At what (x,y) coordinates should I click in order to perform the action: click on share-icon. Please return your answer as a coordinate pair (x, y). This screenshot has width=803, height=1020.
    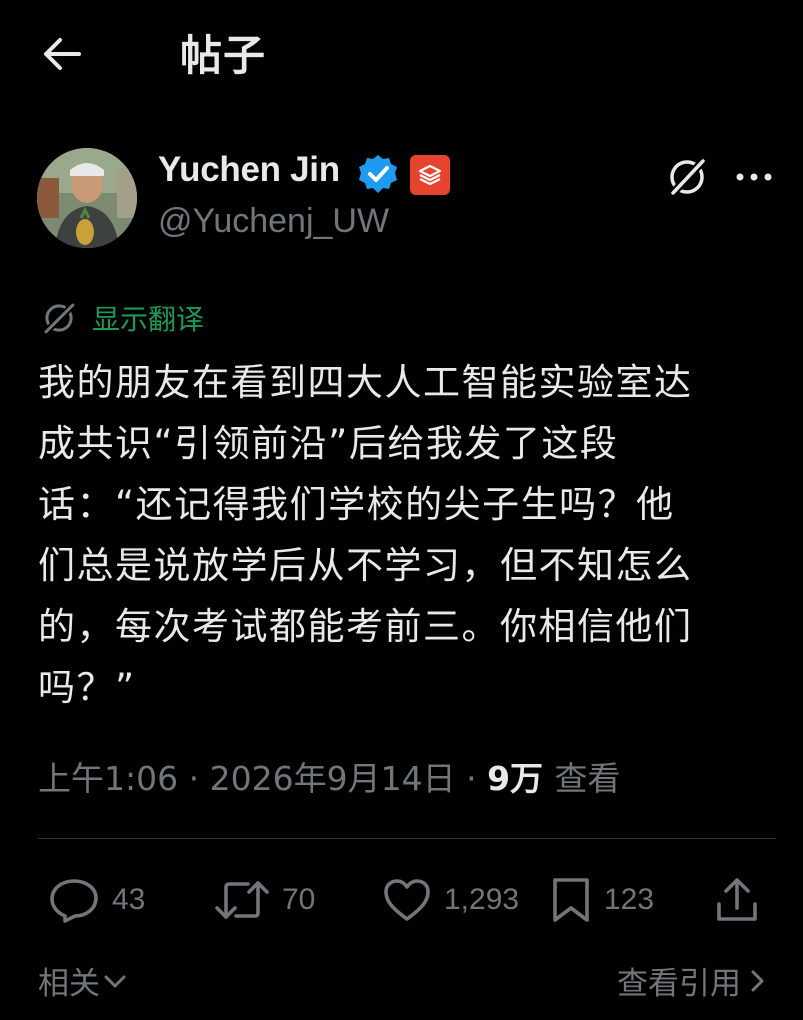
    Looking at the image, I should click on (737, 899).